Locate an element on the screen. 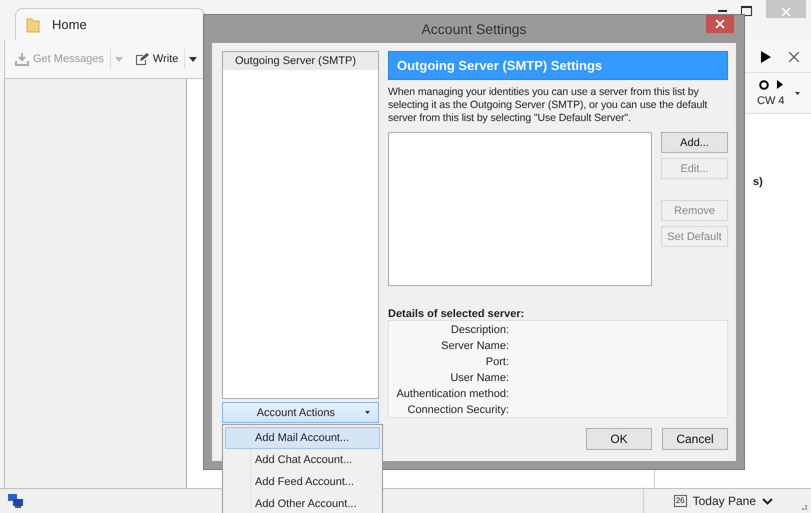 The image size is (811, 513). field-label: User Name: is located at coordinates (479, 378).